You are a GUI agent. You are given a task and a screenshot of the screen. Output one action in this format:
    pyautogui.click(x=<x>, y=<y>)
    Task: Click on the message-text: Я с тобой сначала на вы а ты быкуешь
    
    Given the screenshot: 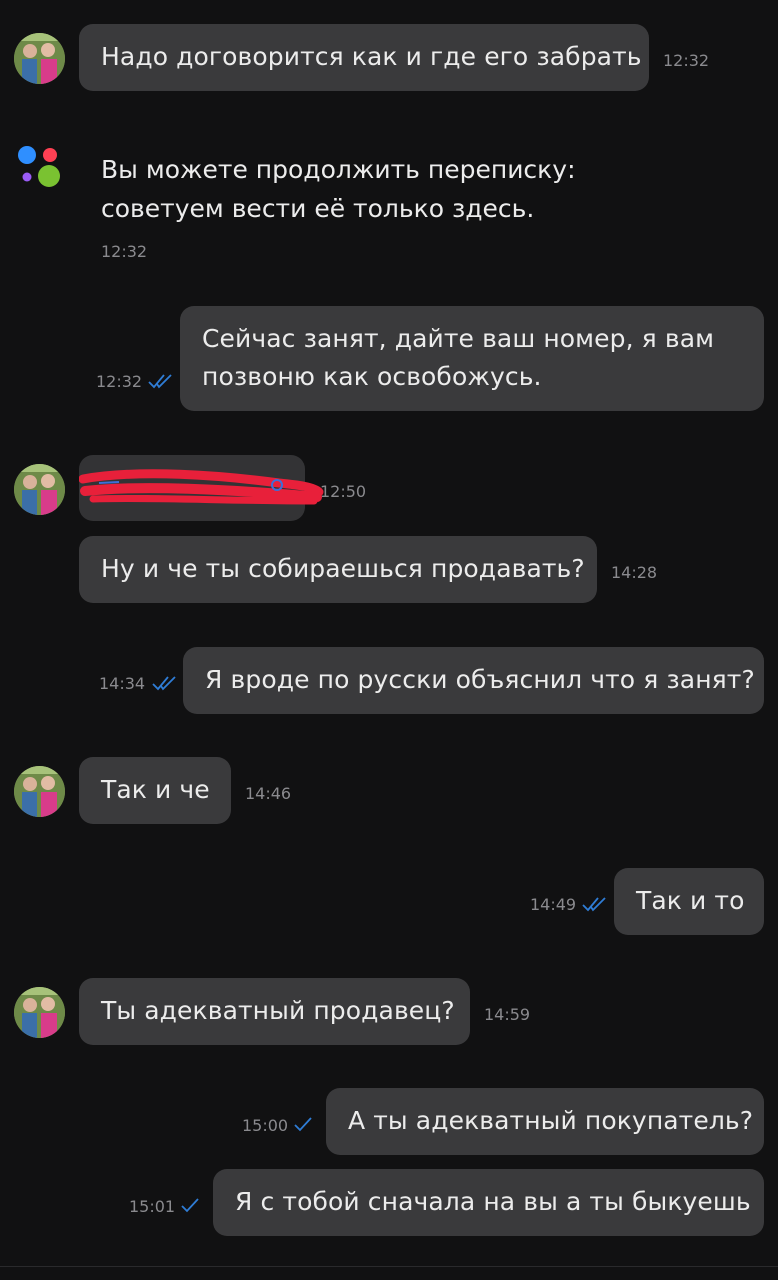 What is the action you would take?
    pyautogui.click(x=493, y=1201)
    